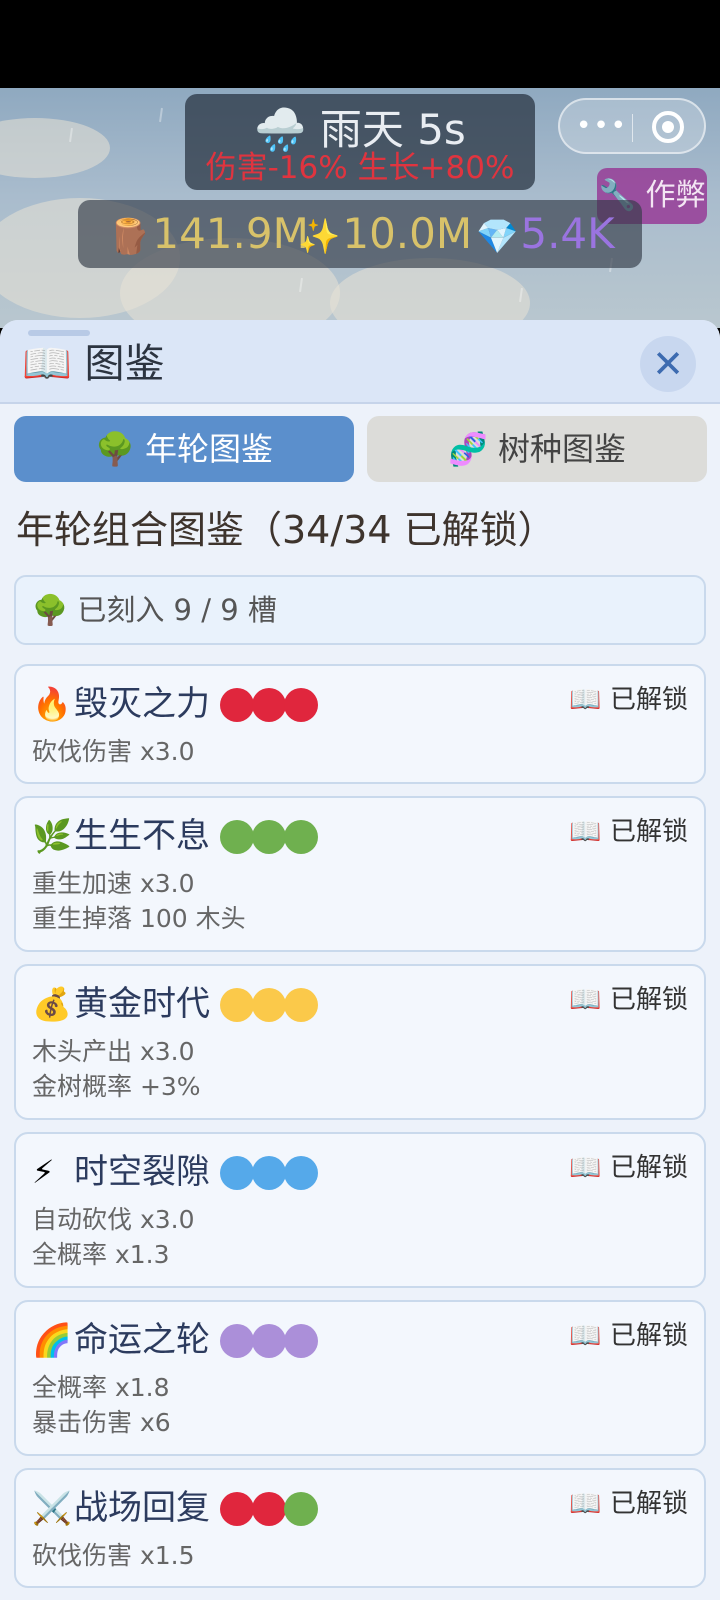 This screenshot has width=720, height=1600. I want to click on weather-title: 🌧️ 雨天 5s, so click(360, 130).